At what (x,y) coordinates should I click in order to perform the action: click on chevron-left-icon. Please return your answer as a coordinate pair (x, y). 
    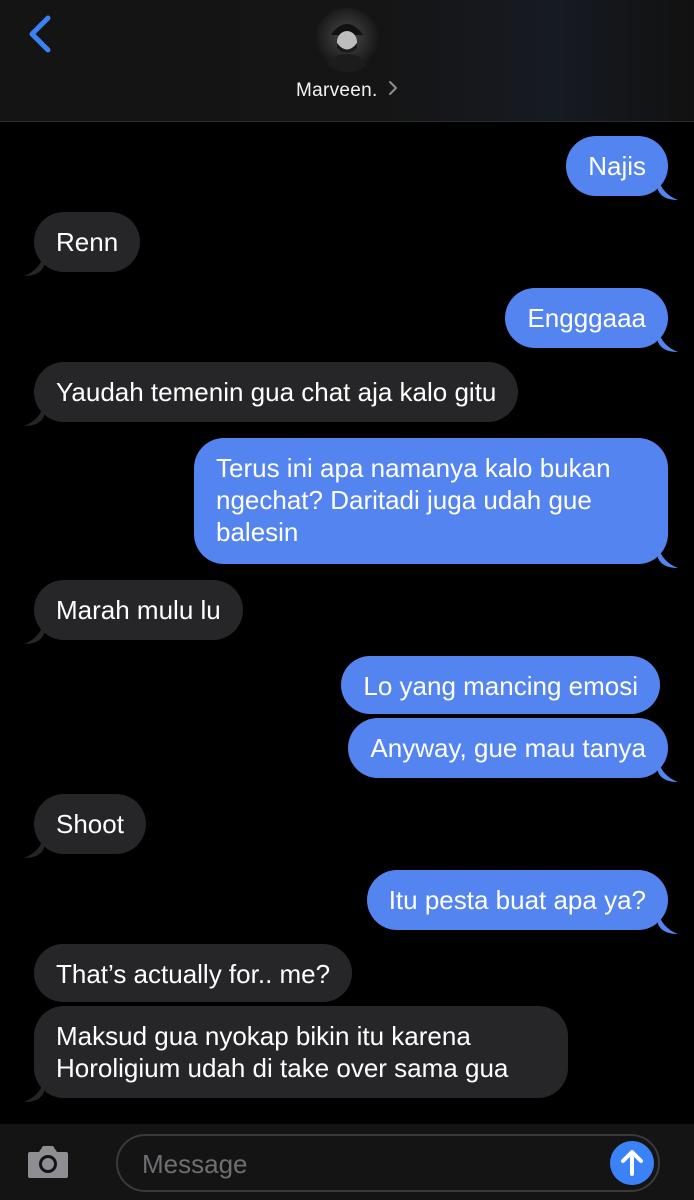
    Looking at the image, I should click on (40, 34).